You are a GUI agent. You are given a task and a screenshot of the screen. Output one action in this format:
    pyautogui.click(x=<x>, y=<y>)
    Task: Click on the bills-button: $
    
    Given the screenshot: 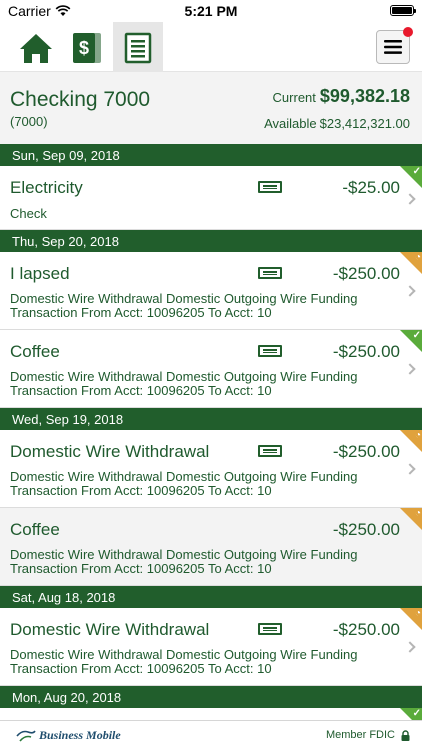 What is the action you would take?
    pyautogui.click(x=87, y=48)
    